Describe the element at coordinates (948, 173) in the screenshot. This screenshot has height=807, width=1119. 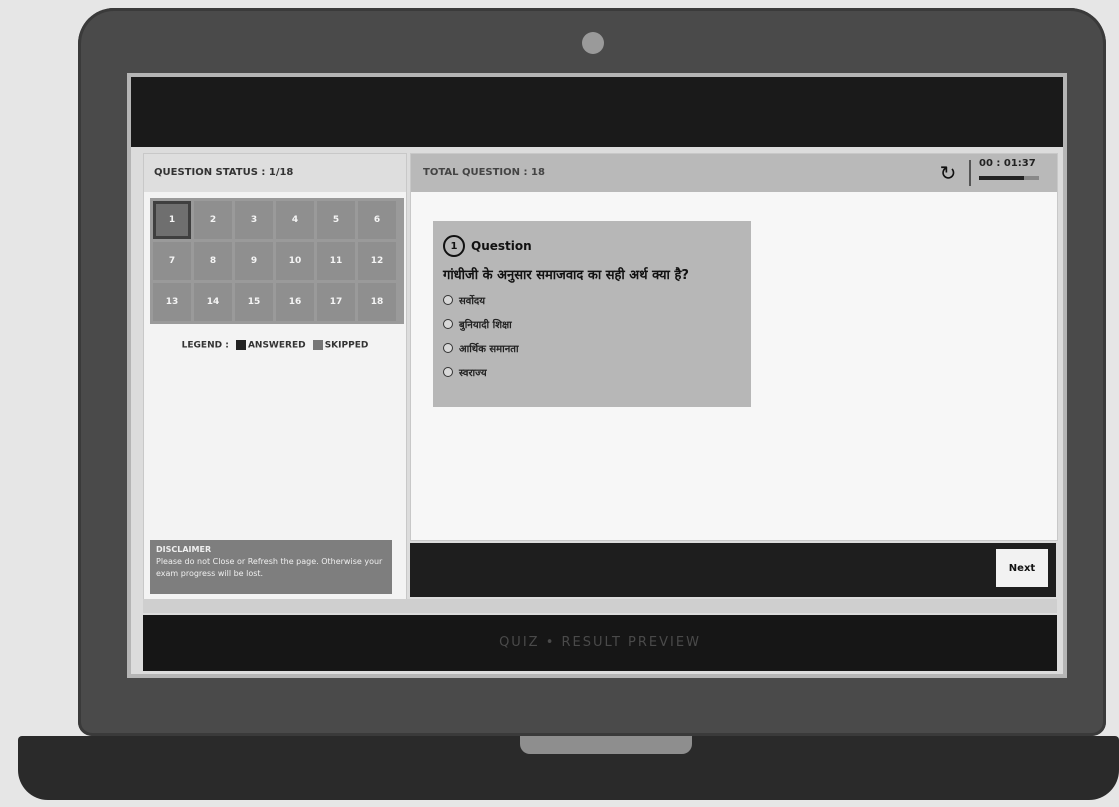
I see `refresh-icon: ↻` at that location.